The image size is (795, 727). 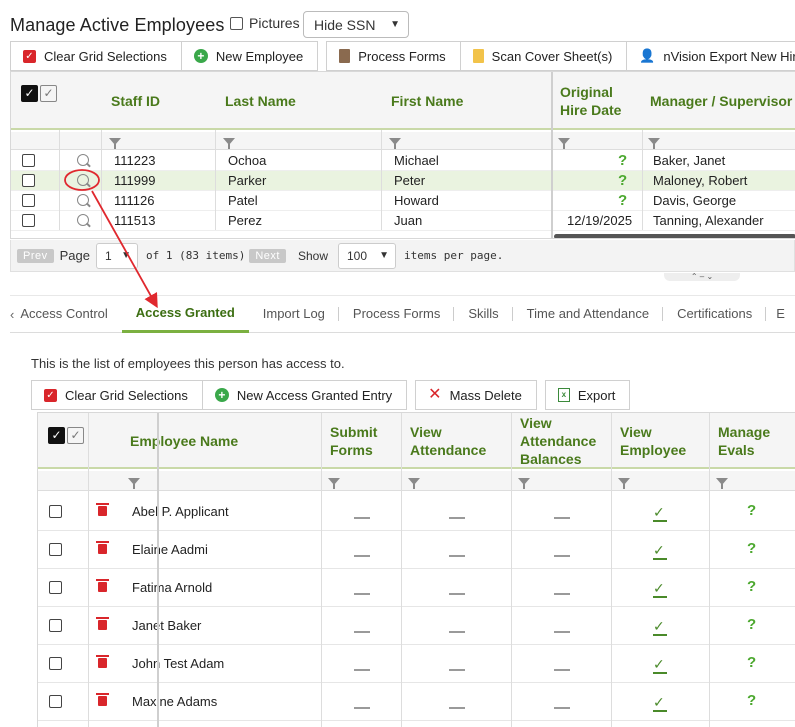 What do you see at coordinates (753, 441) in the screenshot?
I see `col-header-manage-evals: Manage Evals` at bounding box center [753, 441].